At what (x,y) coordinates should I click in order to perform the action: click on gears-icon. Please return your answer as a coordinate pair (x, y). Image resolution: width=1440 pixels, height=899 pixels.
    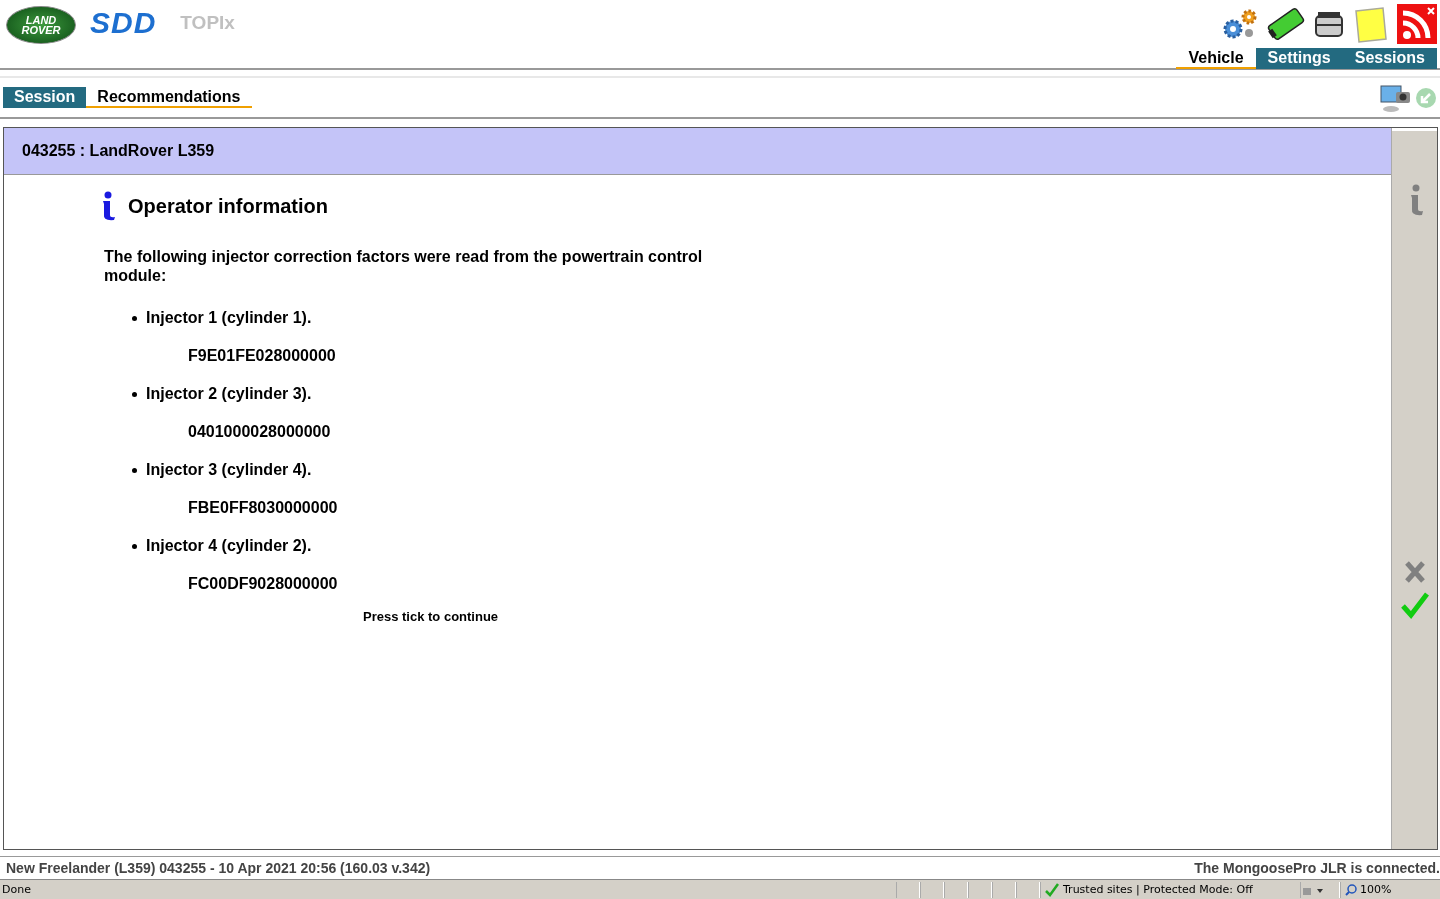
    Looking at the image, I should click on (1240, 24).